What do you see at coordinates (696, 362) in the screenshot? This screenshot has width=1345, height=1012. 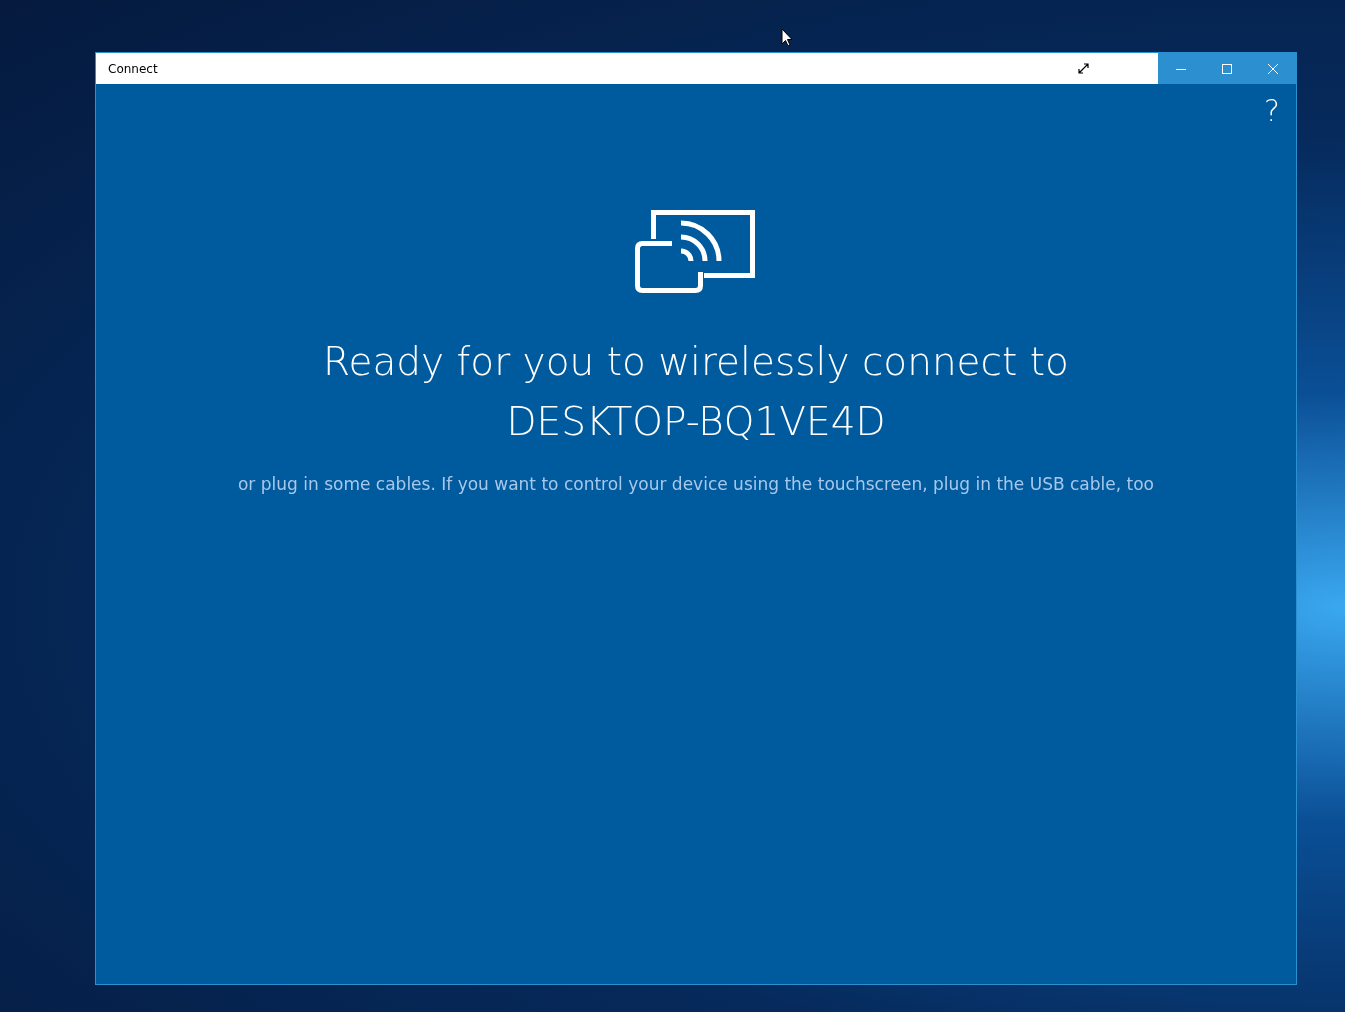 I see `heading-line: Ready for you to wirelessly connect to` at bounding box center [696, 362].